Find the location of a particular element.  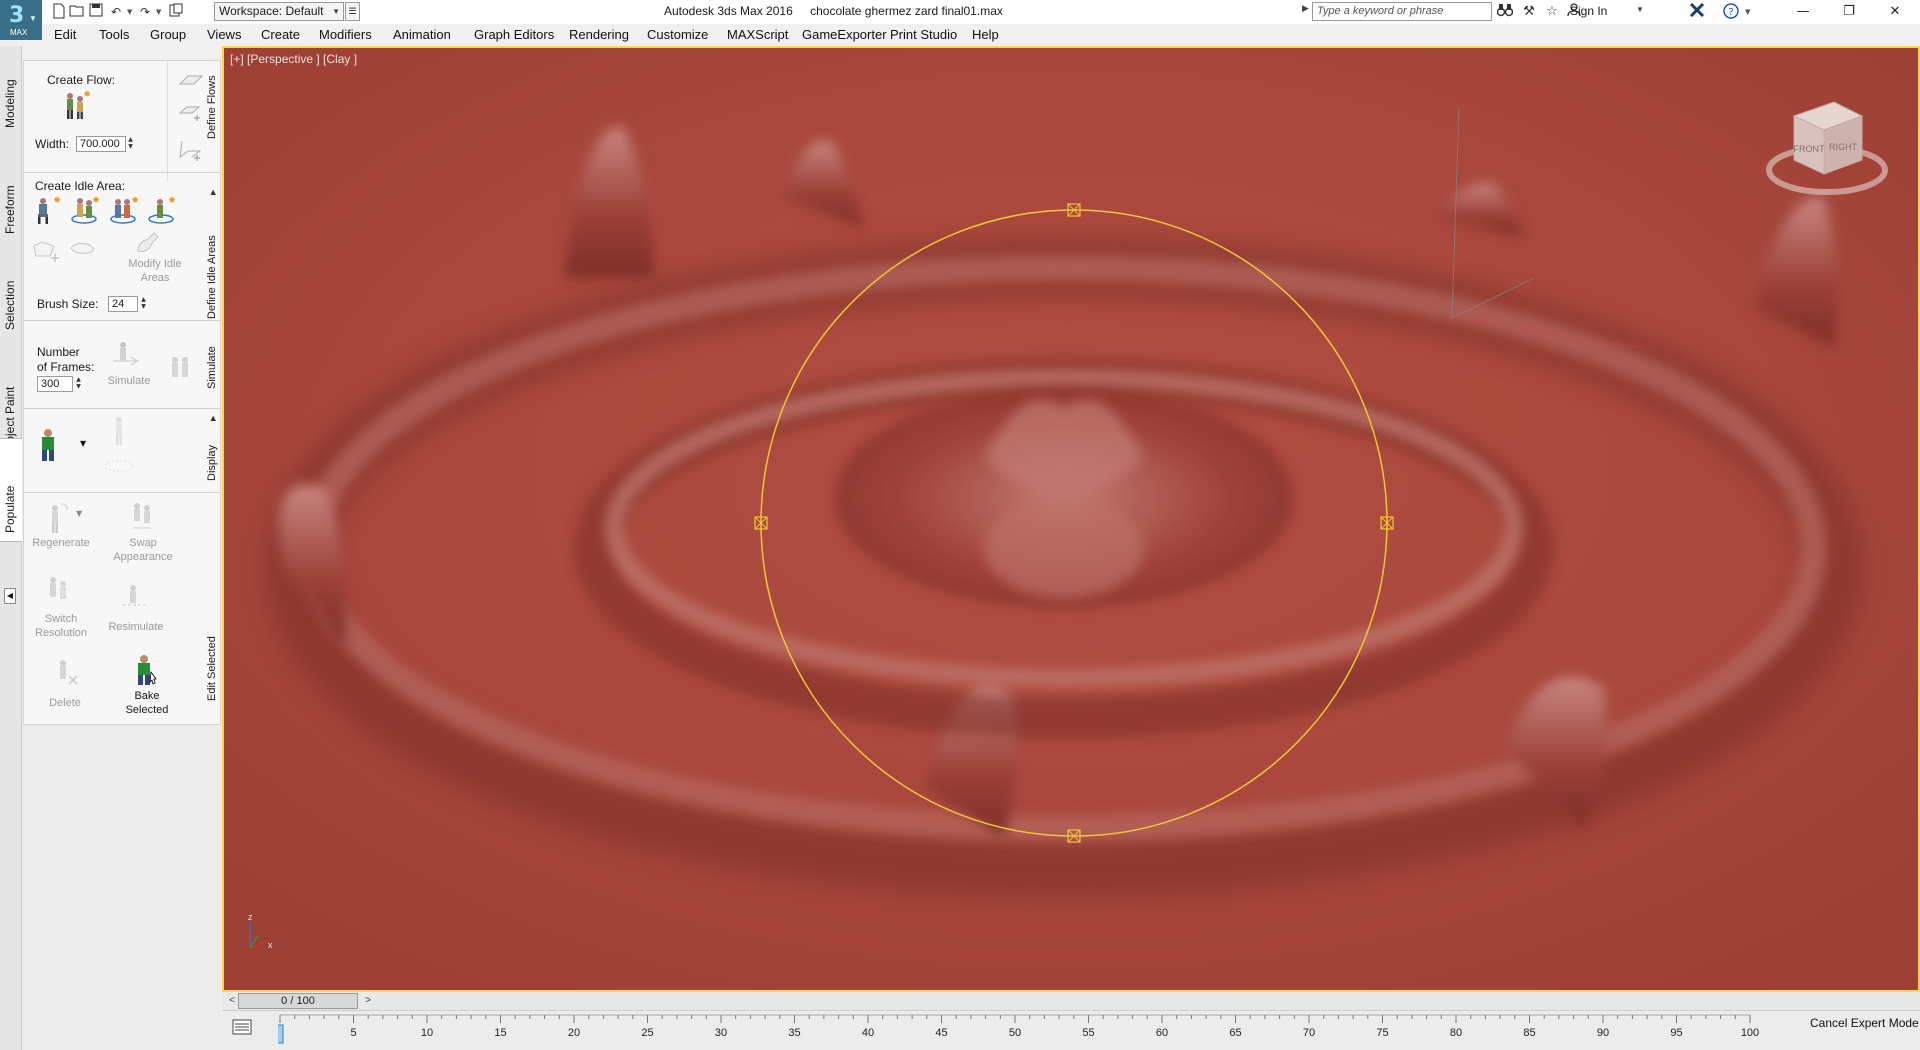

width-field: 700.000 is located at coordinates (101, 144).